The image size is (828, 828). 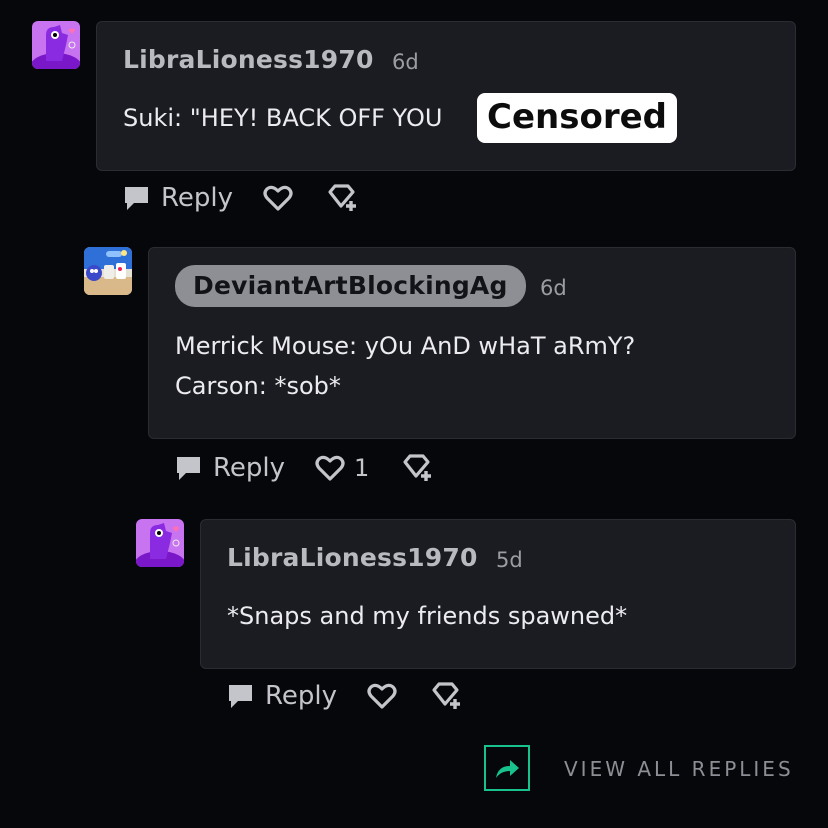 What do you see at coordinates (509, 560) in the screenshot?
I see `comment-time: 5d` at bounding box center [509, 560].